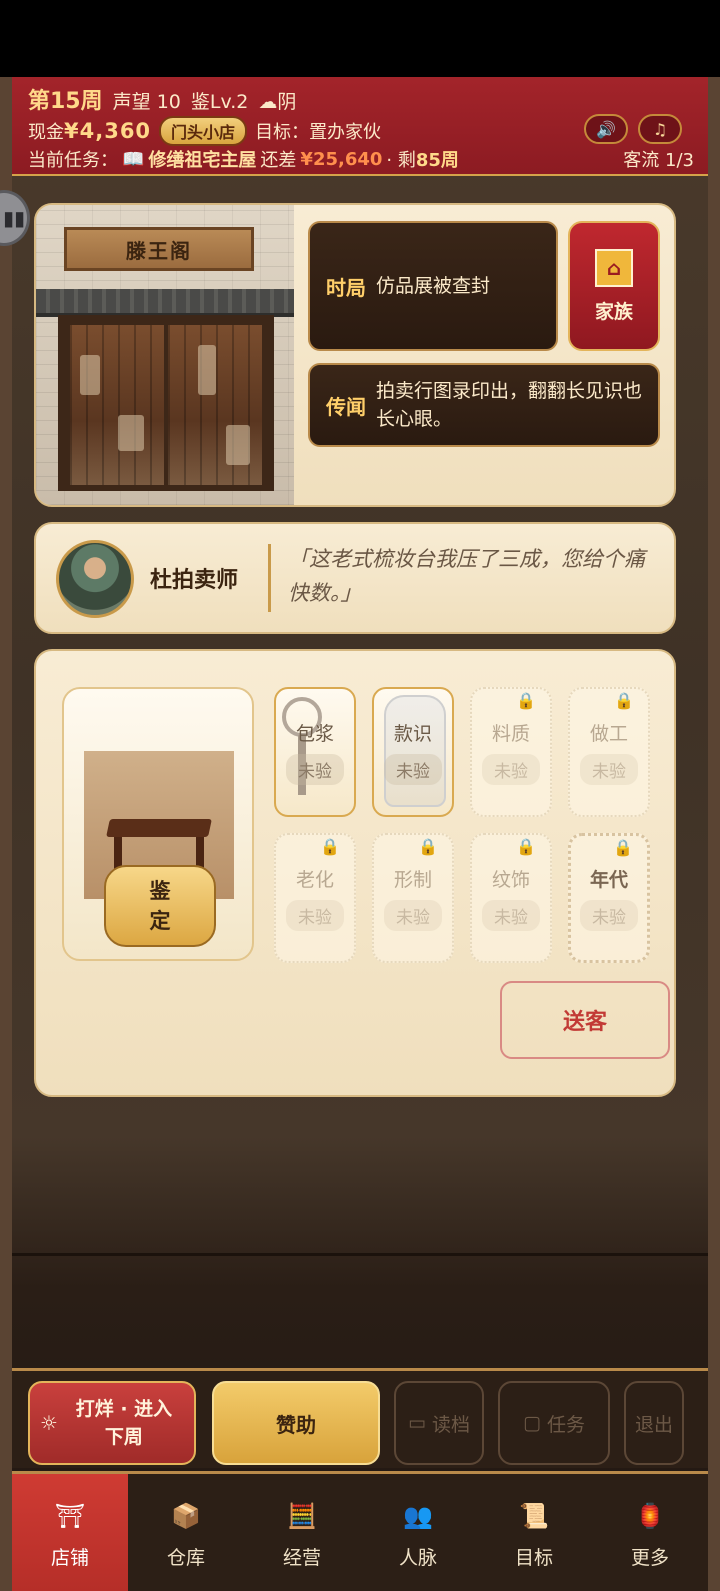  What do you see at coordinates (418, 1532) in the screenshot?
I see `tab-contacts: 👥 人脉` at bounding box center [418, 1532].